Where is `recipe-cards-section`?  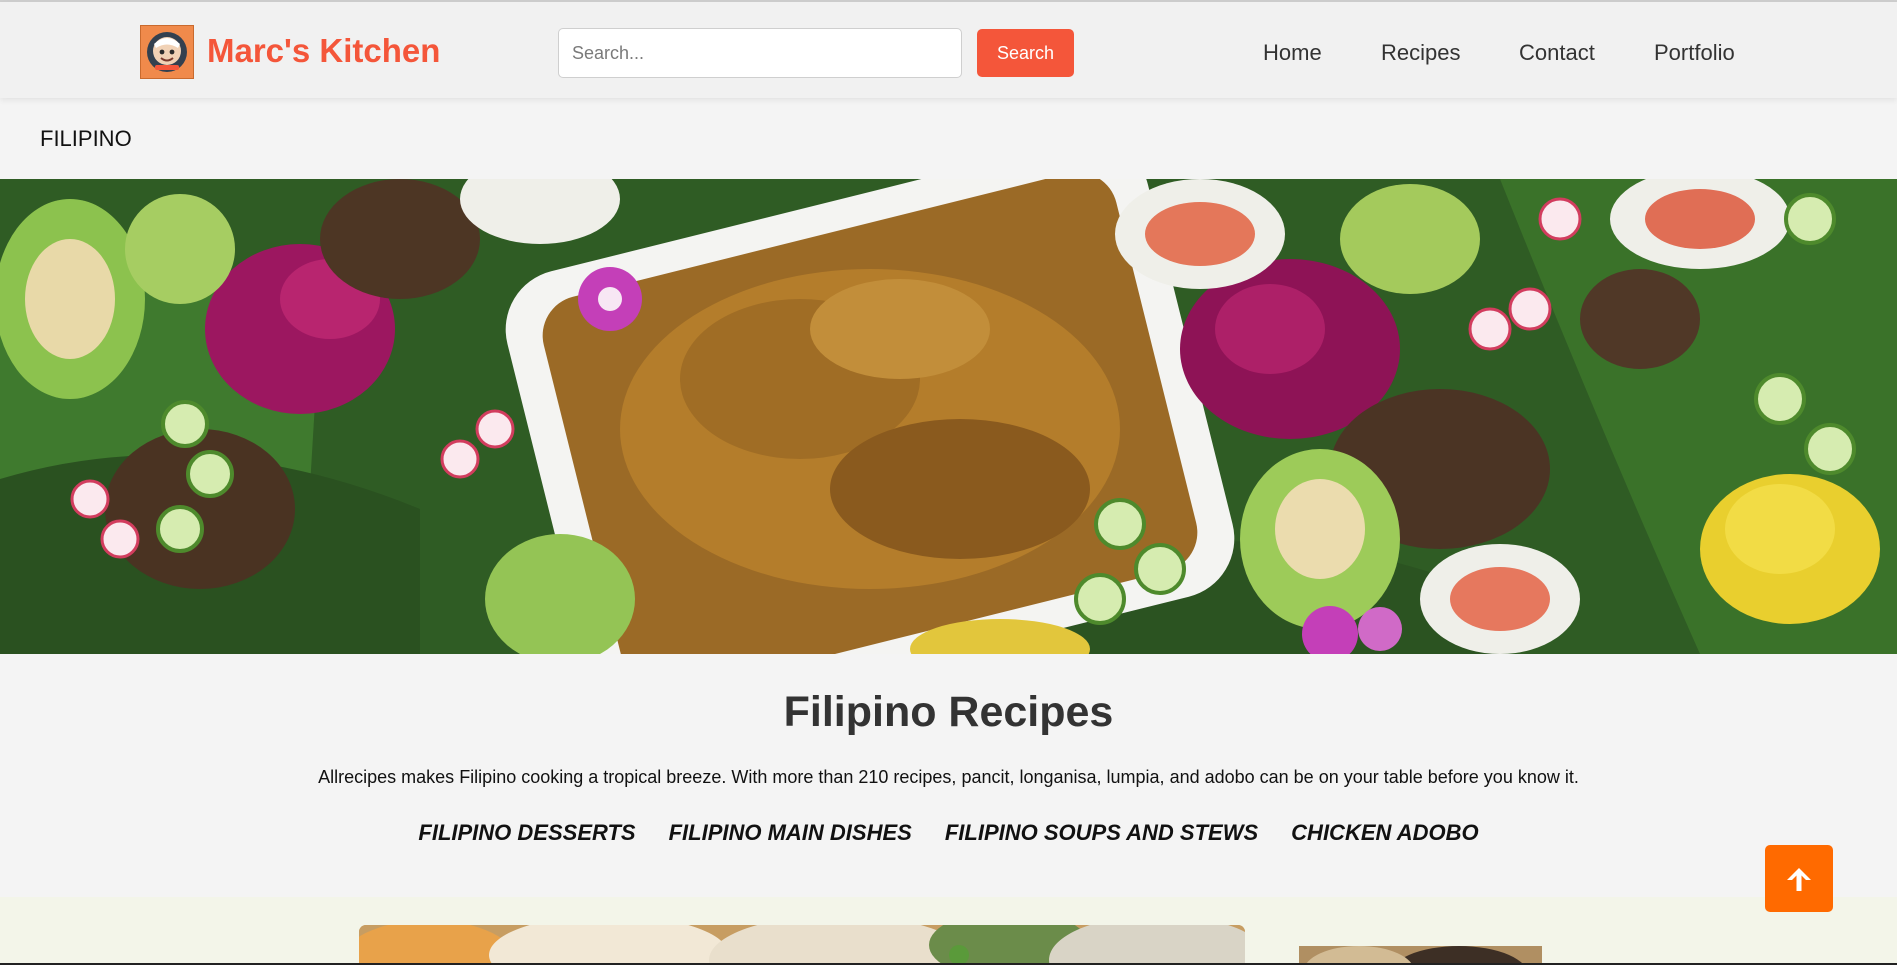
recipe-cards-section is located at coordinates (948, 931).